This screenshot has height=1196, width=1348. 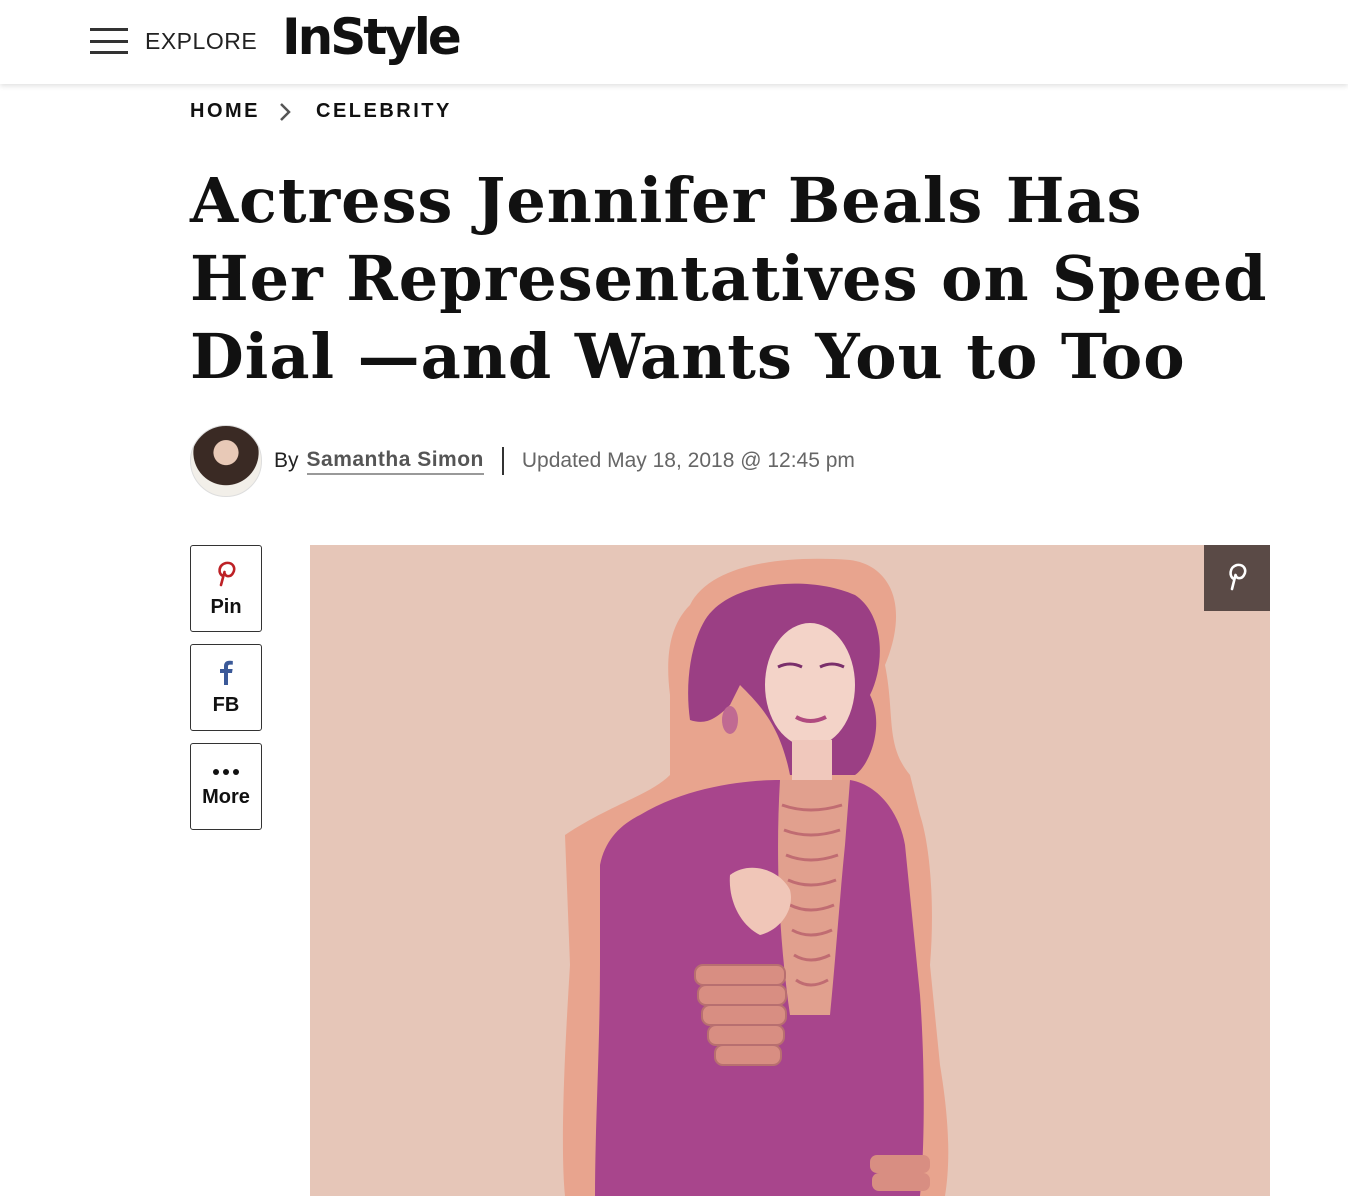 I want to click on breadcrumb: HOME CELEBRITY, so click(x=321, y=111).